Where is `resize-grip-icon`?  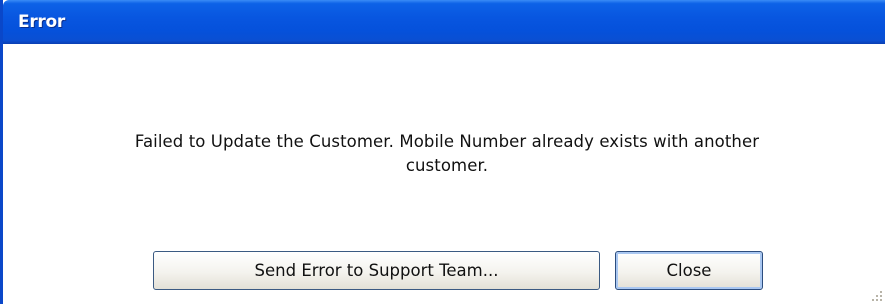 resize-grip-icon is located at coordinates (875, 294).